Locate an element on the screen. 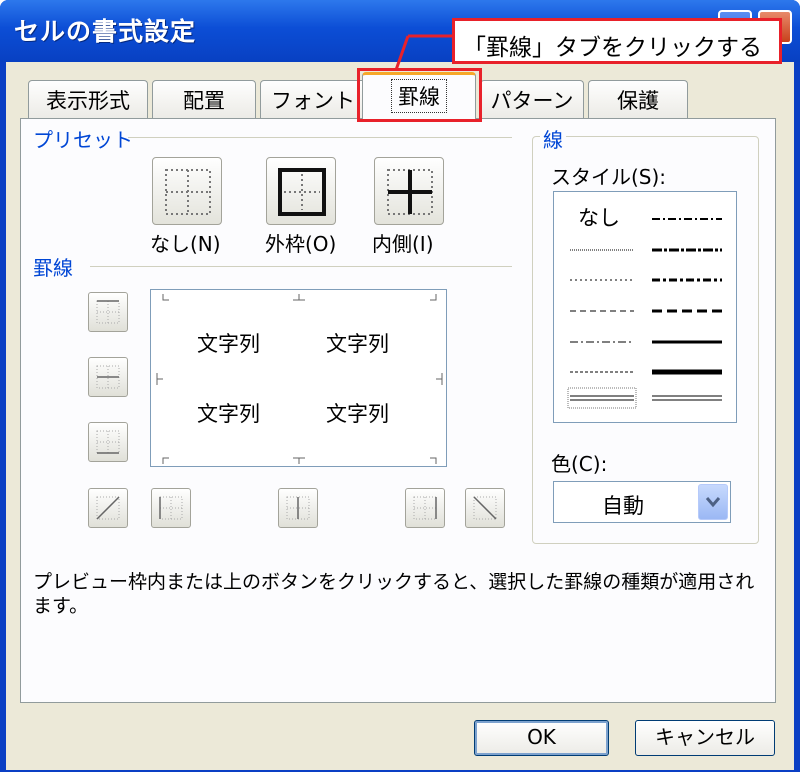 Image resolution: width=800 pixels, height=772 pixels. tab-highlight-box is located at coordinates (419, 95).